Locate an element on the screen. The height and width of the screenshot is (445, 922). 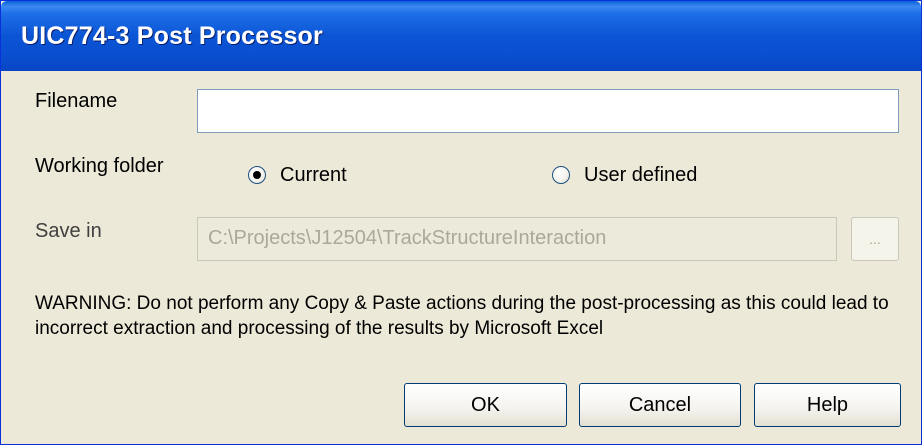
radio-user-defined: User defined is located at coordinates (624, 175).